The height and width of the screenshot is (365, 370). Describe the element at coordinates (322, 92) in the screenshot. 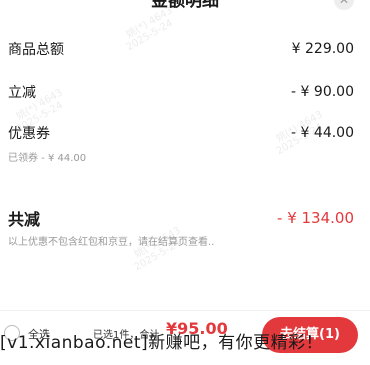

I see `instant-discount-amount: - ¥ 90.00` at that location.